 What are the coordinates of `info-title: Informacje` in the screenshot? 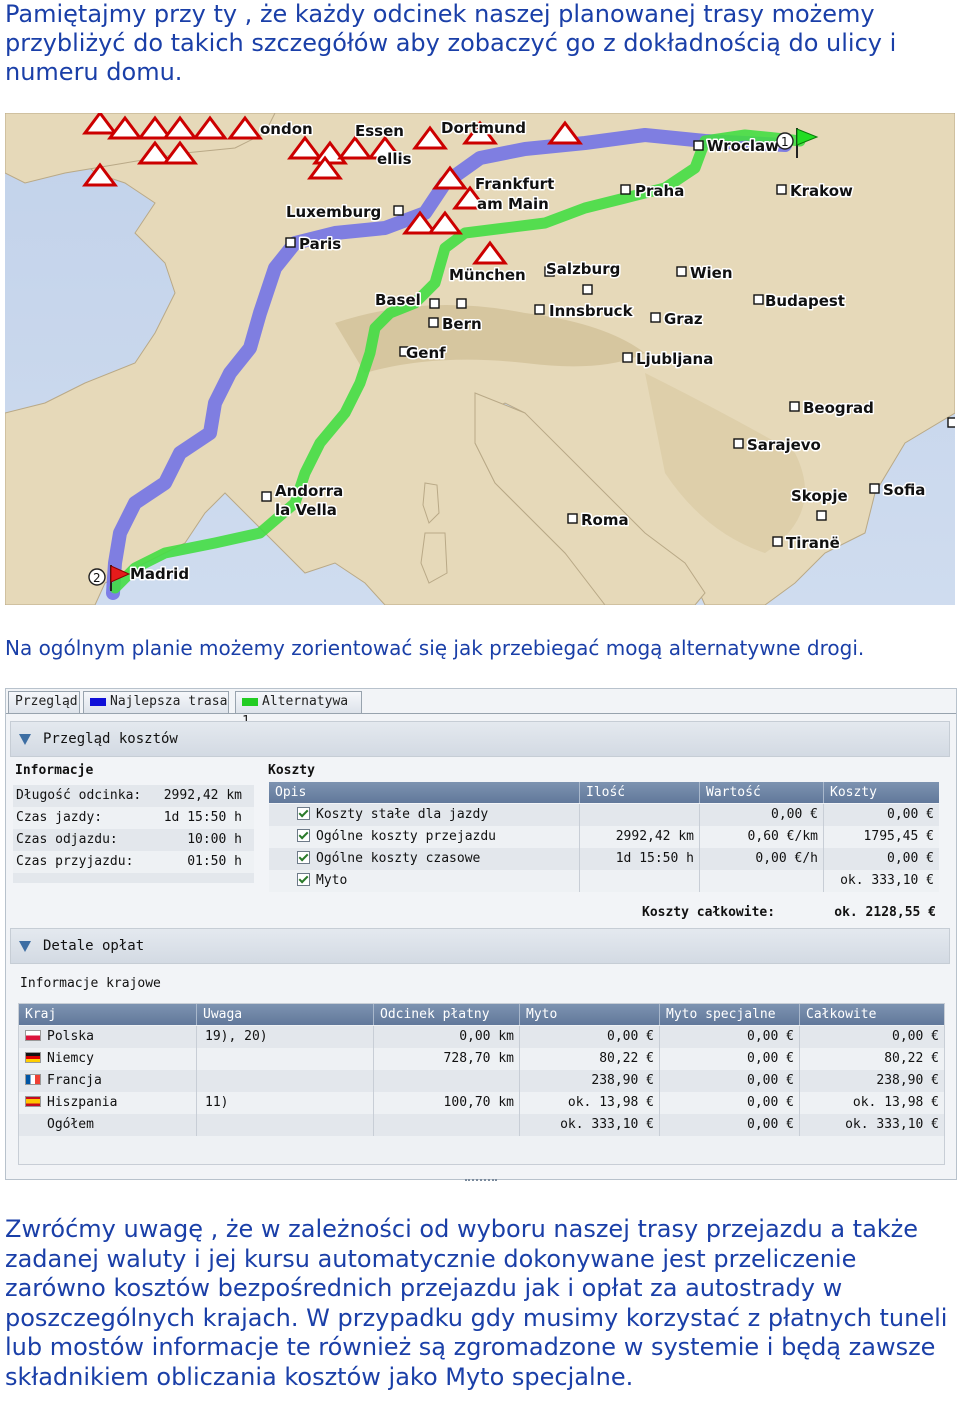 It's located at (54, 770).